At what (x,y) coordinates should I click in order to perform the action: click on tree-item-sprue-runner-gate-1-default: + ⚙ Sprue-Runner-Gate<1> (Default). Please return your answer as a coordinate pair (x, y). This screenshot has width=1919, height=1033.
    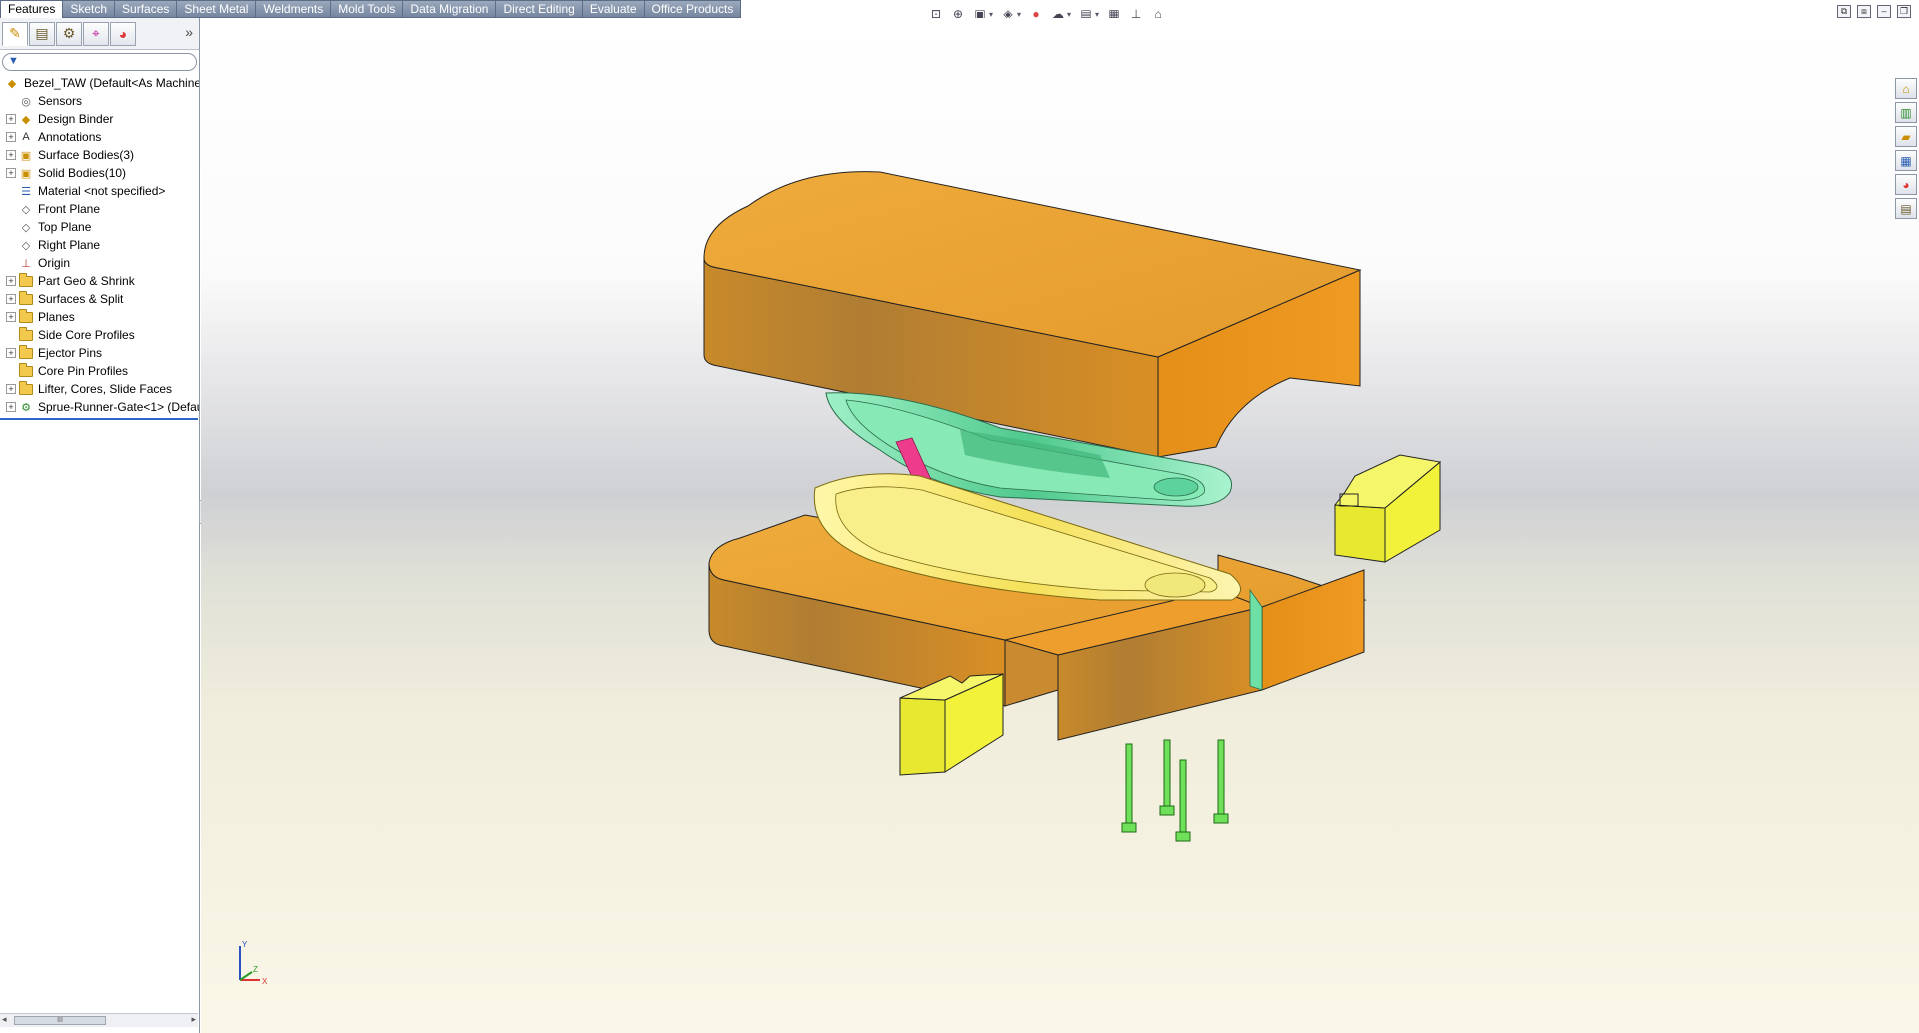
    Looking at the image, I should click on (99, 407).